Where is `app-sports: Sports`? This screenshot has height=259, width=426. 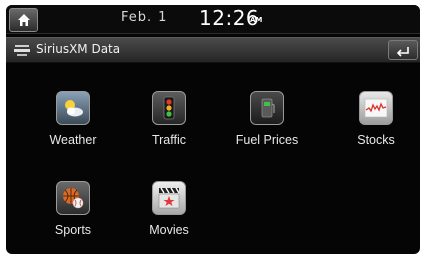 app-sports: Sports is located at coordinates (73, 216).